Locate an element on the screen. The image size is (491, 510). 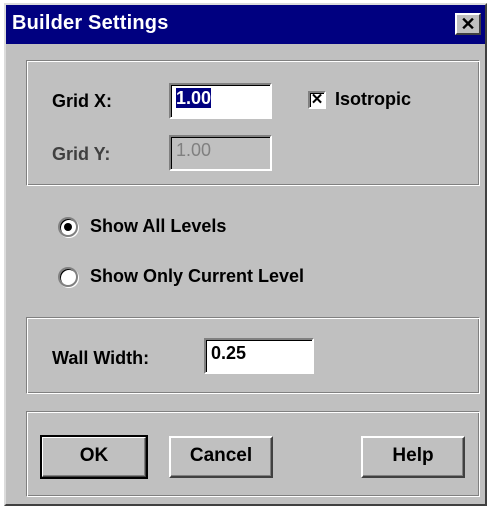
grid-x-label: Grid X: is located at coordinates (82, 101).